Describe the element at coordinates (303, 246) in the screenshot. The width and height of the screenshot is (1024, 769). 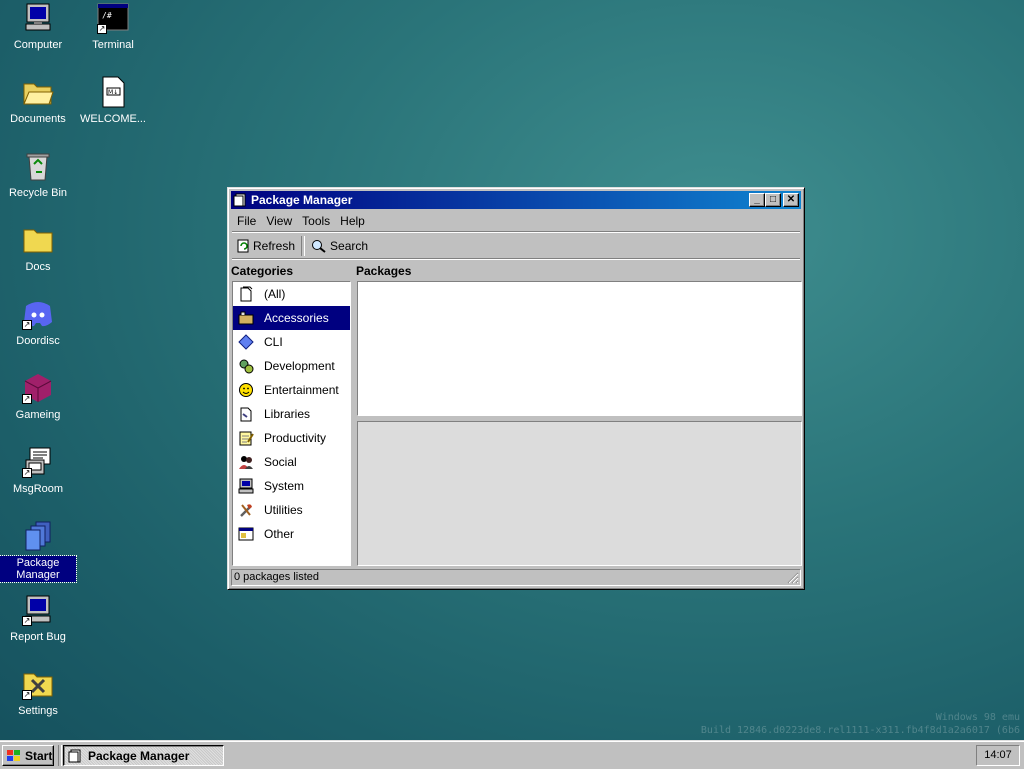
I see `toolbar-separator` at that location.